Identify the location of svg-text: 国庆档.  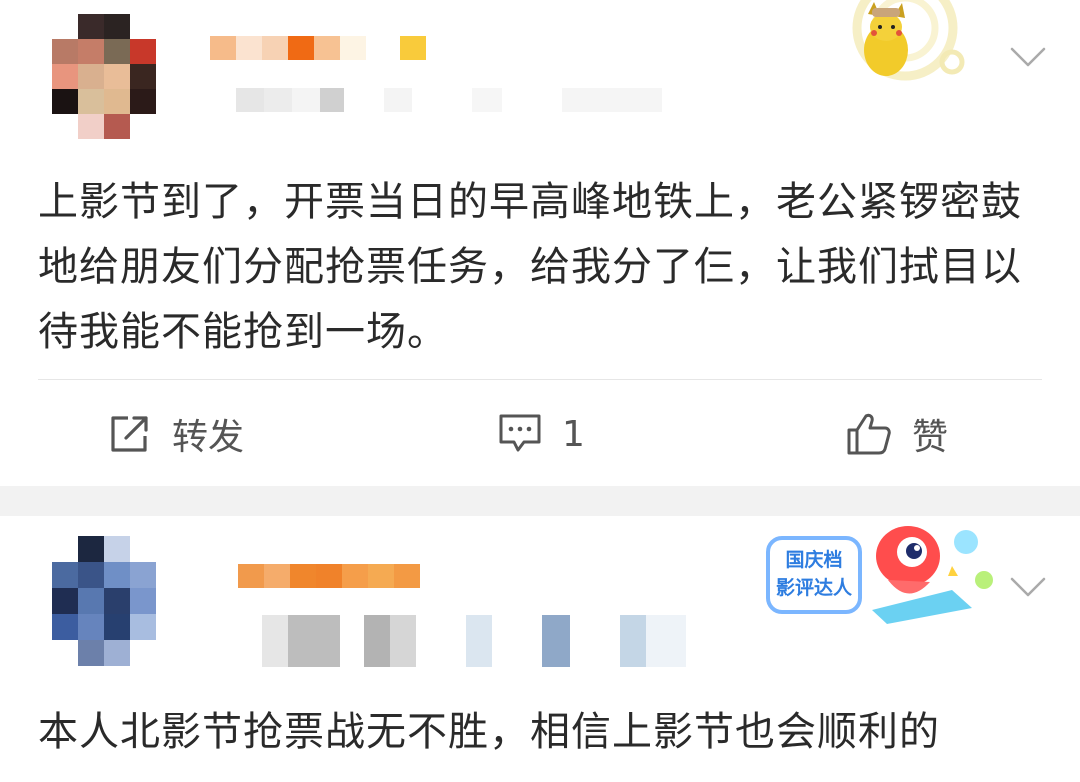
(813, 559).